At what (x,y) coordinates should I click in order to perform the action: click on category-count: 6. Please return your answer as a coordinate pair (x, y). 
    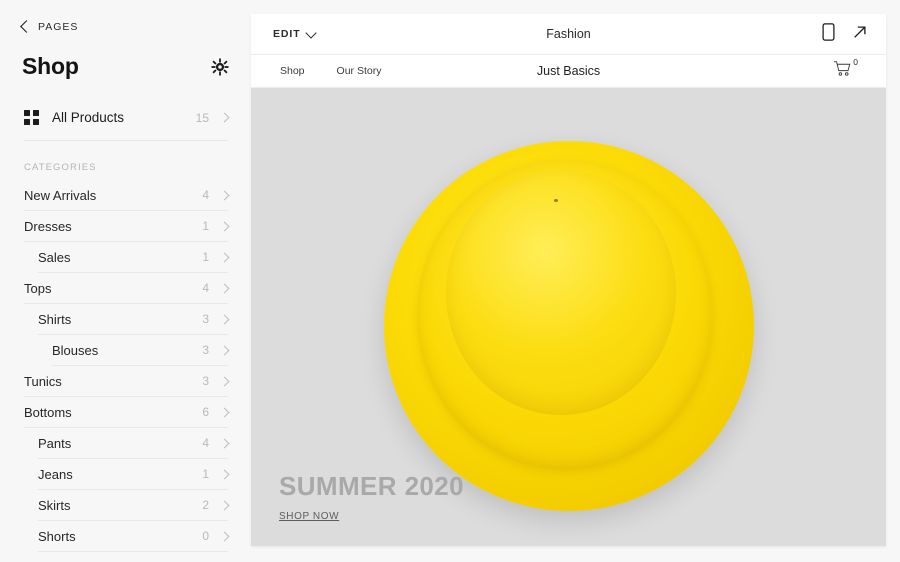
    Looking at the image, I should click on (205, 412).